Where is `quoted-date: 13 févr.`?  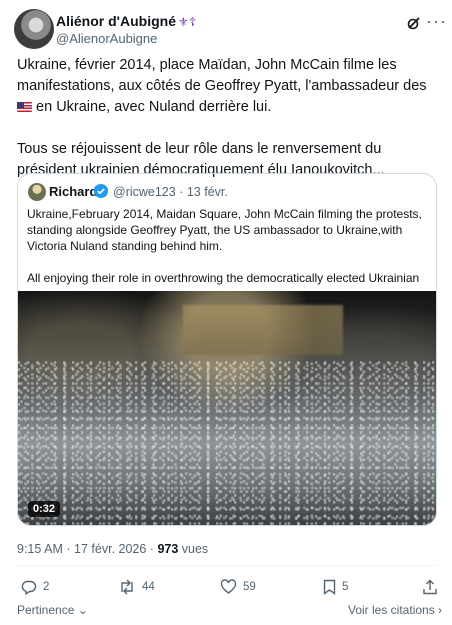
quoted-date: 13 févr. is located at coordinates (207, 192).